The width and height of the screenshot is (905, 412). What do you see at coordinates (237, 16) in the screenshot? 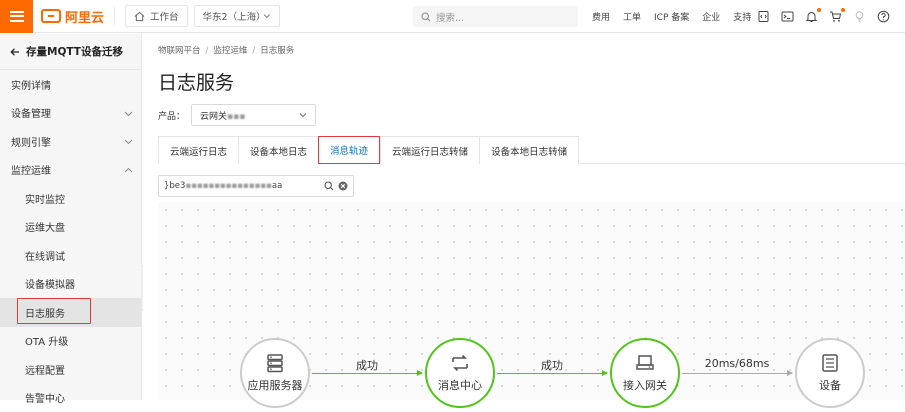
I see `region-selector: 华东2（上海）` at bounding box center [237, 16].